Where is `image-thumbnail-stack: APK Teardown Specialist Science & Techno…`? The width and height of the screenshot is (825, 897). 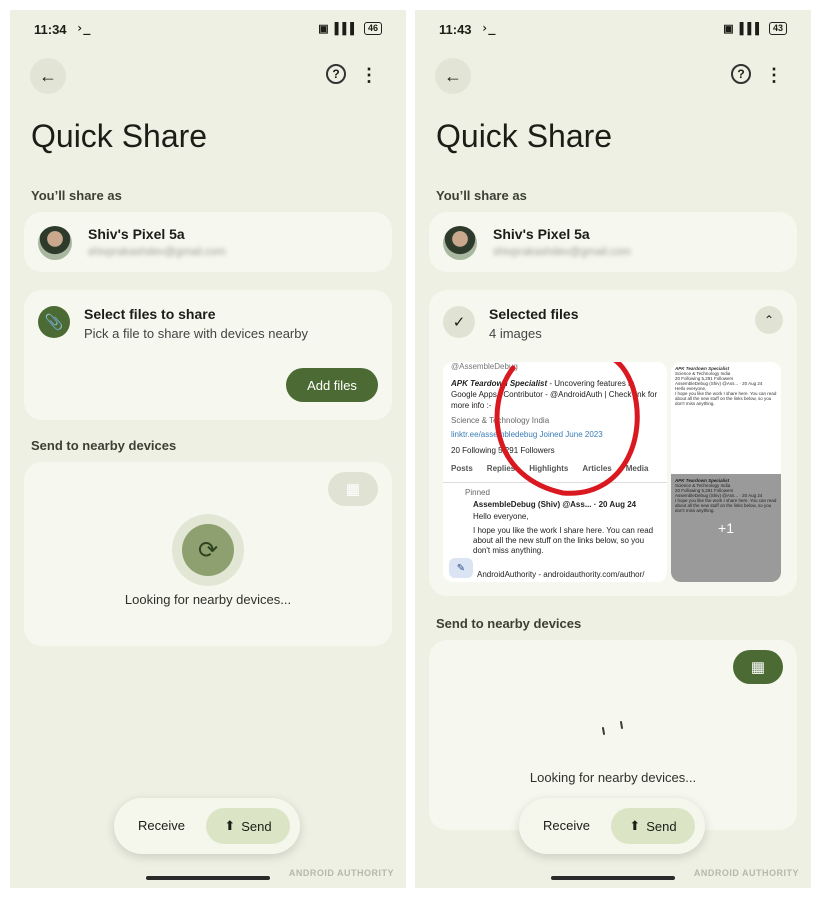
image-thumbnail-stack: APK Teardown Specialist Science & Techno… is located at coordinates (726, 472).